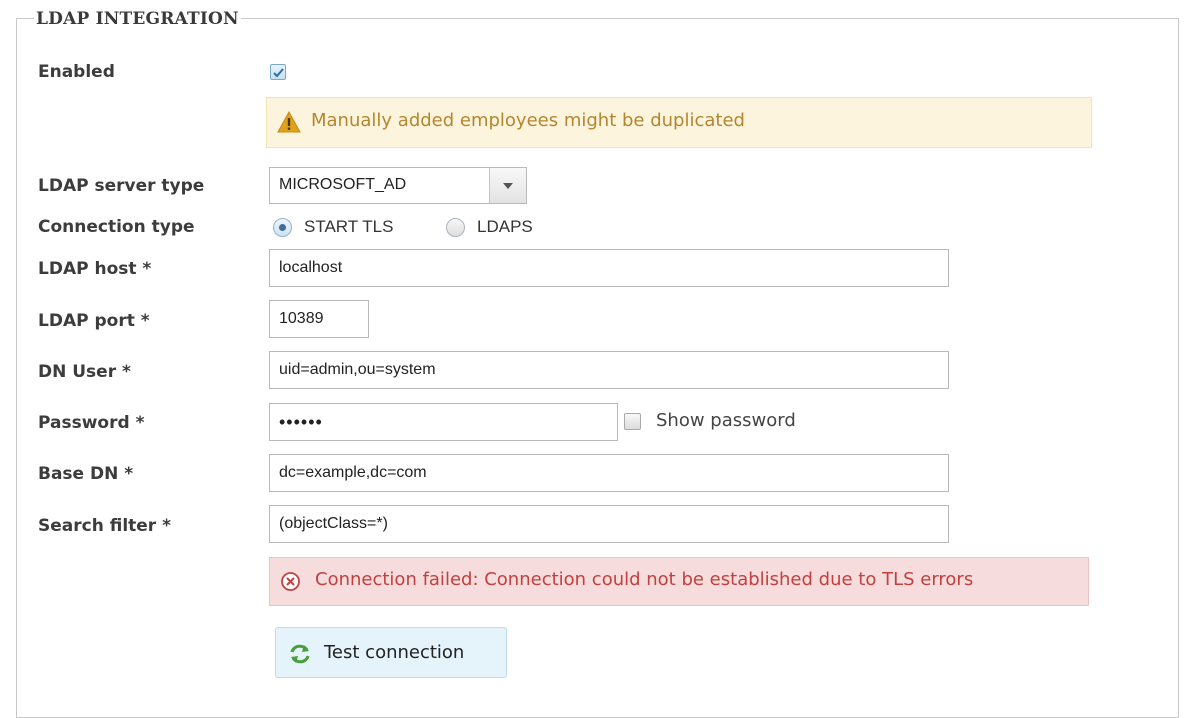 Image resolution: width=1185 pixels, height=718 pixels. I want to click on server-type-label: LDAP server type, so click(121, 186).